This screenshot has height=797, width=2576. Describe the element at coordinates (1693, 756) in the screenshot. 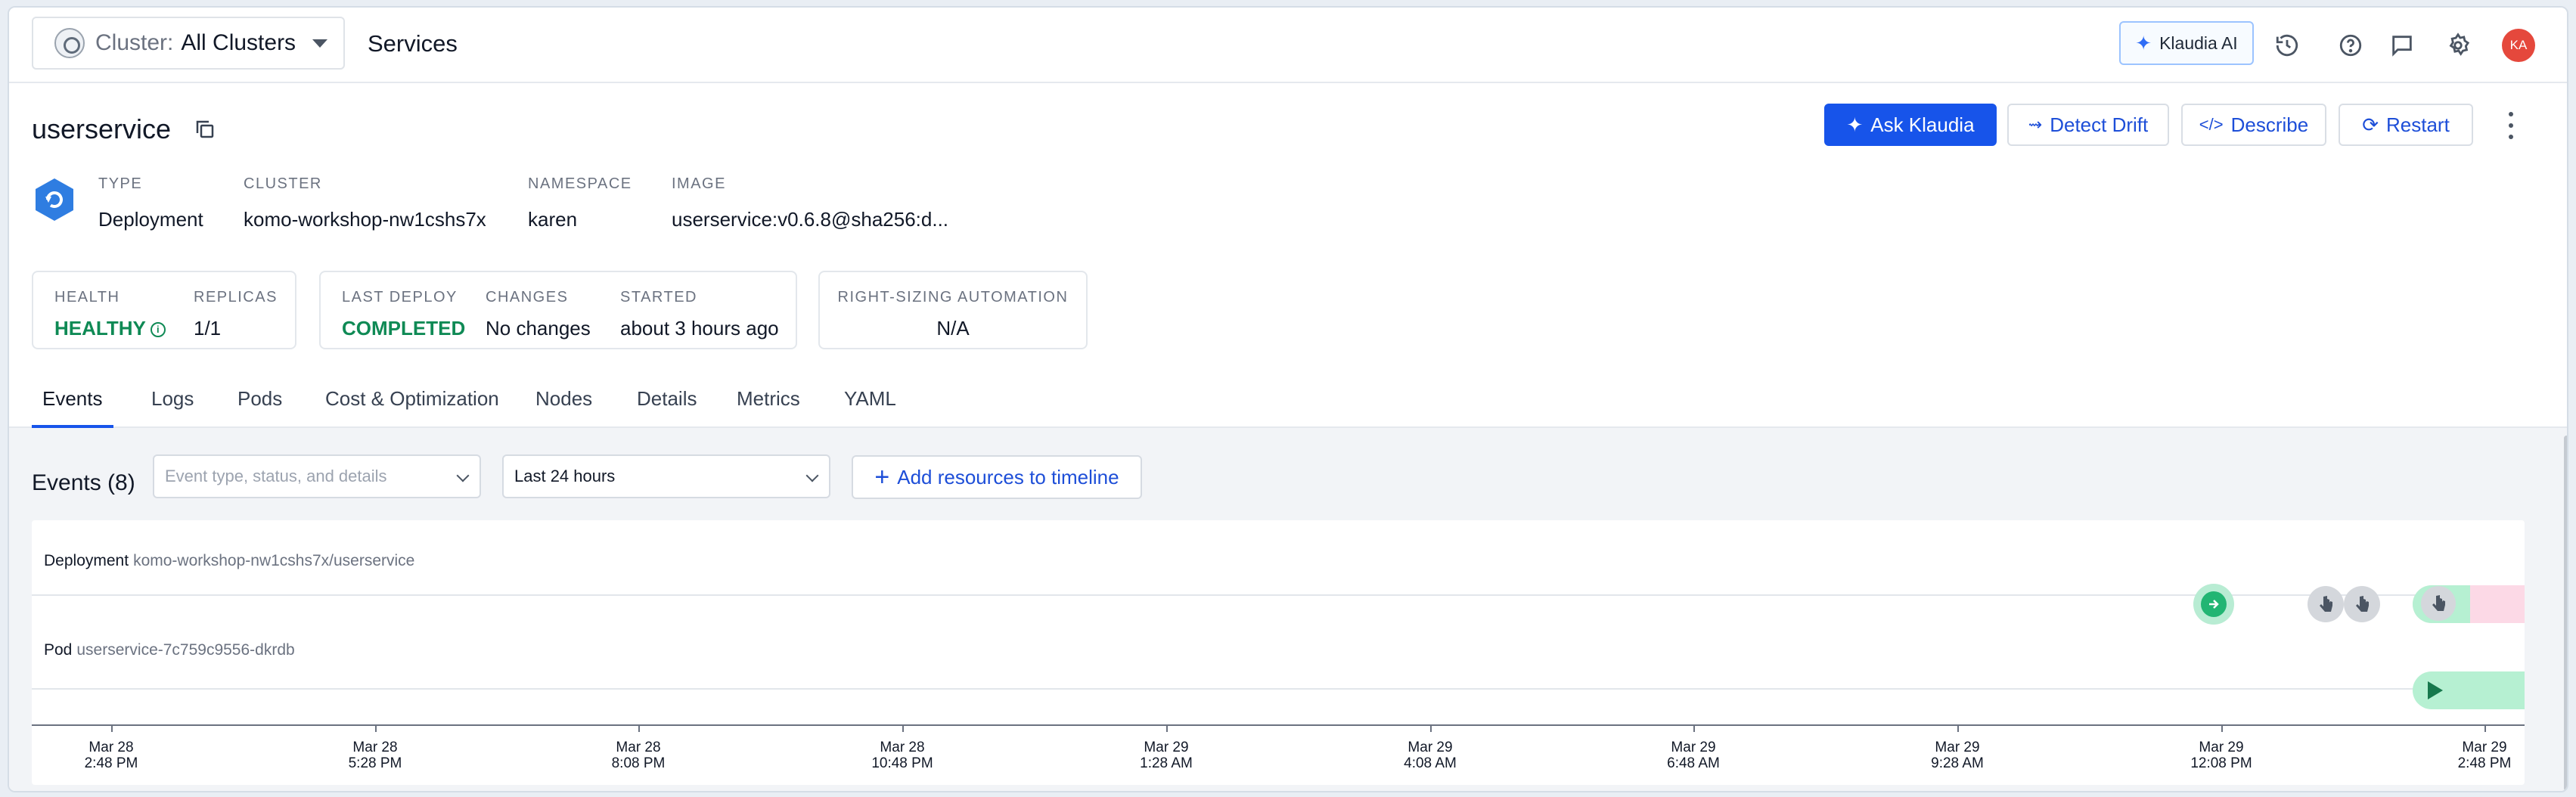

I see `timeline-tick-label: Mar 29 6:48 AM` at that location.